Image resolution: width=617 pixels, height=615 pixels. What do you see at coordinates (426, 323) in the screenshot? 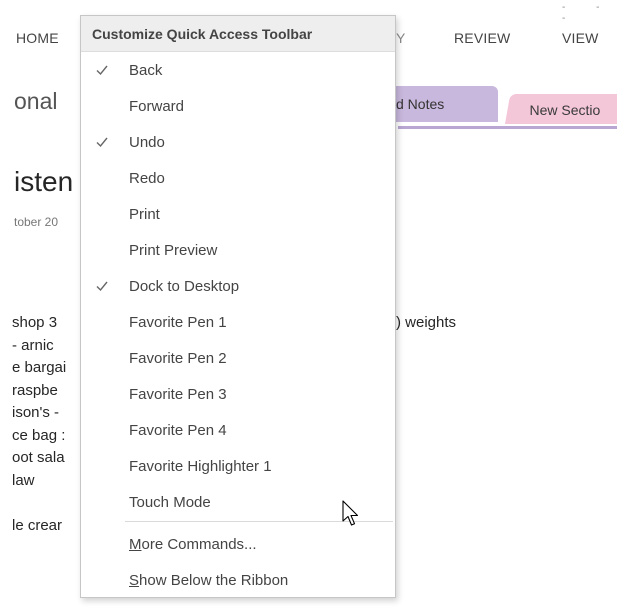
I see `note-line-right: ) weights` at bounding box center [426, 323].